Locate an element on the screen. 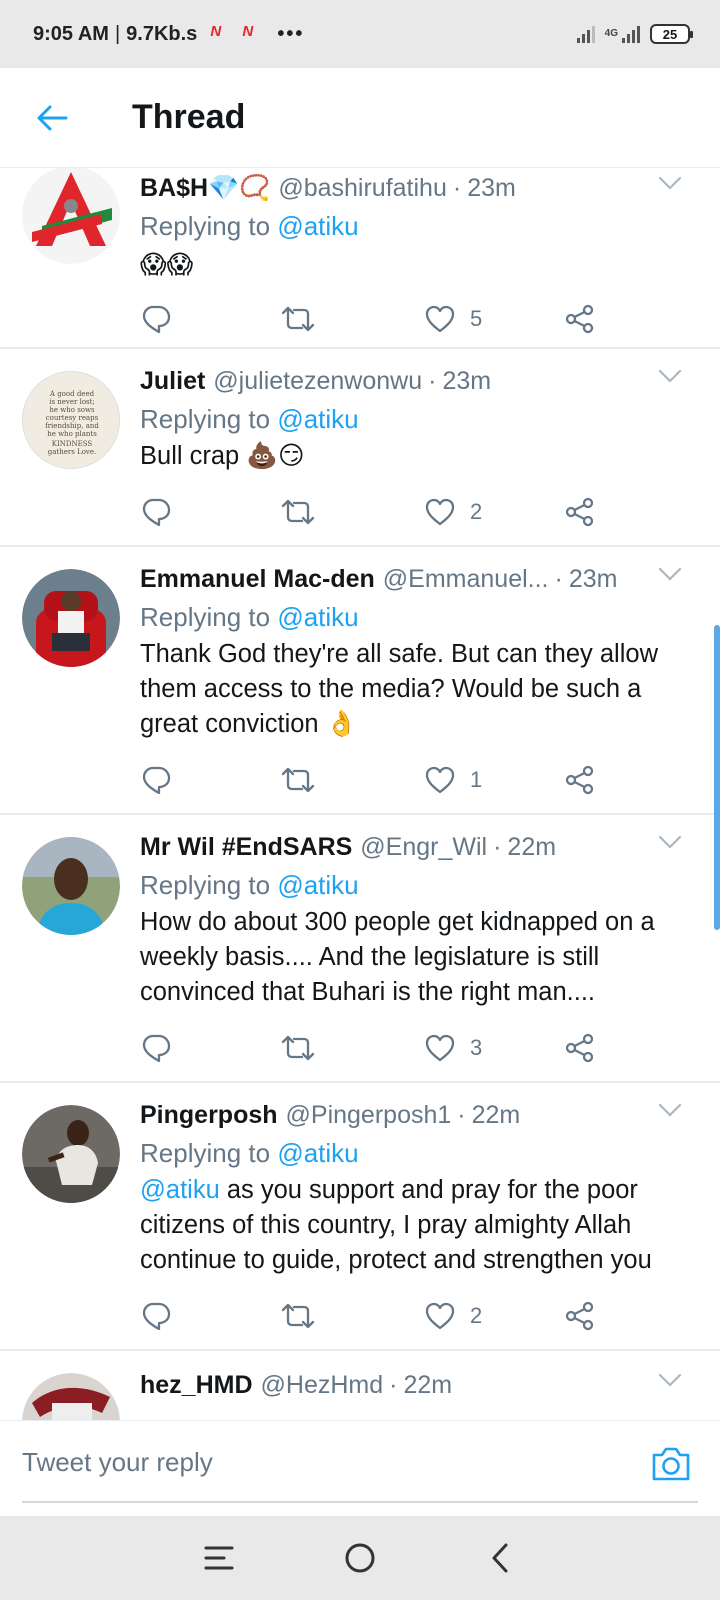  reply-input-underline is located at coordinates (360, 1502).